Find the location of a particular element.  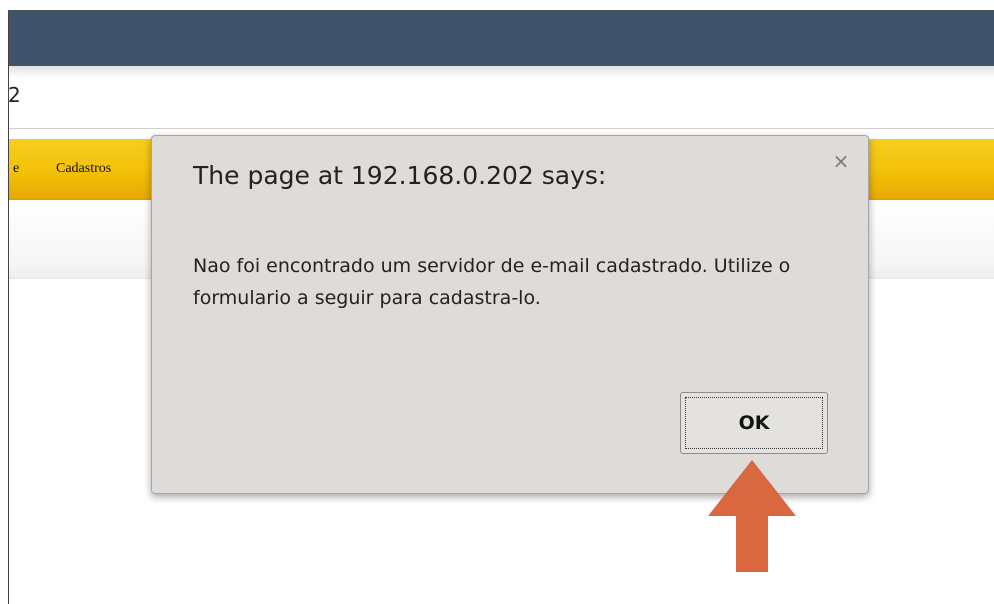

nav-item-cadastros: Cadastros is located at coordinates (83, 169).